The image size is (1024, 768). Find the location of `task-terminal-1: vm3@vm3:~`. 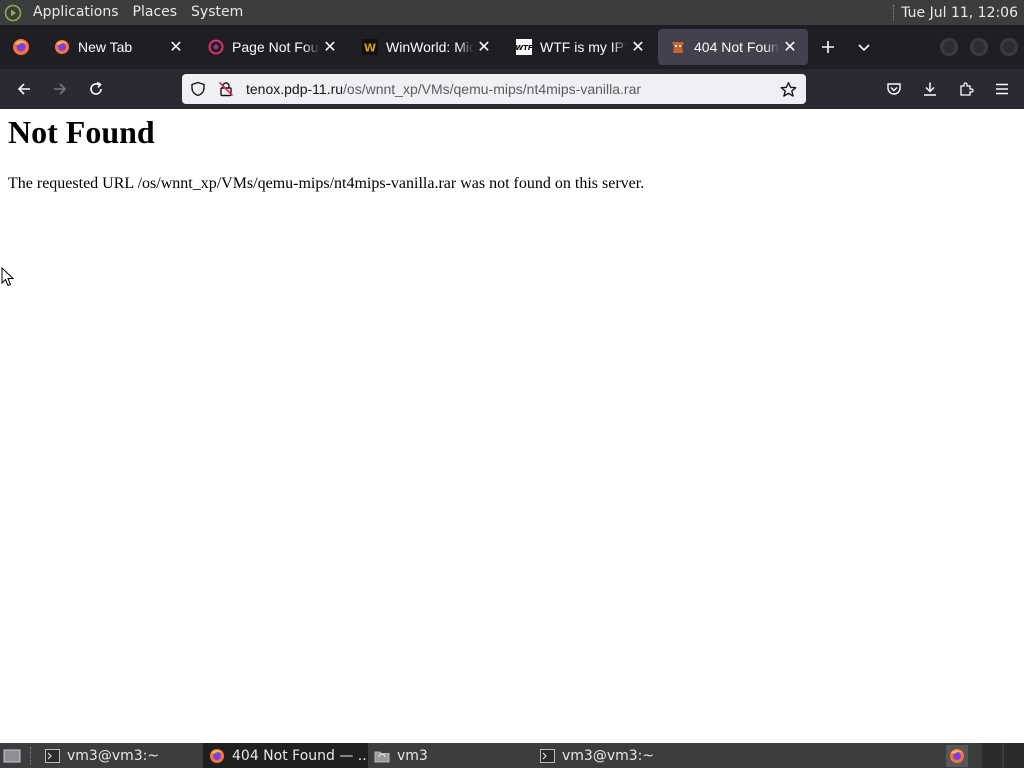

task-terminal-1: vm3@vm3:~ is located at coordinates (120, 755).